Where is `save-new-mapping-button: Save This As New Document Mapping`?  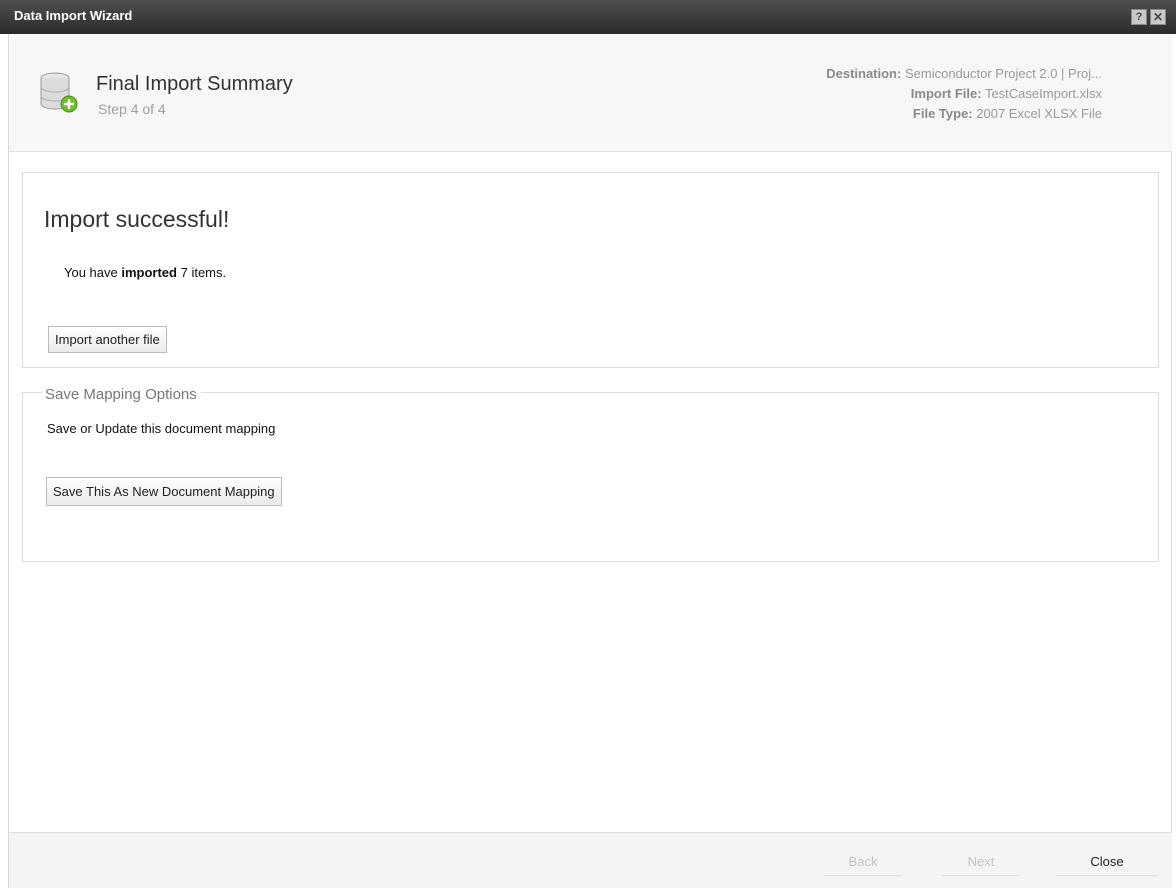 save-new-mapping-button: Save This As New Document Mapping is located at coordinates (164, 491).